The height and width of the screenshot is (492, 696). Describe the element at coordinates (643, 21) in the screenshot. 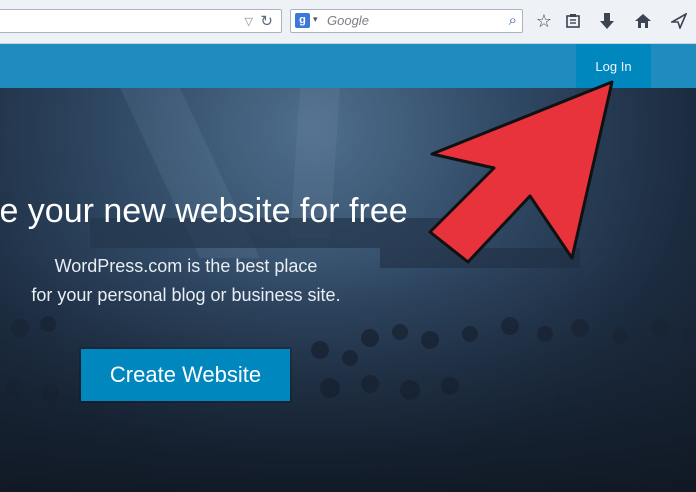

I see `home-icon` at that location.